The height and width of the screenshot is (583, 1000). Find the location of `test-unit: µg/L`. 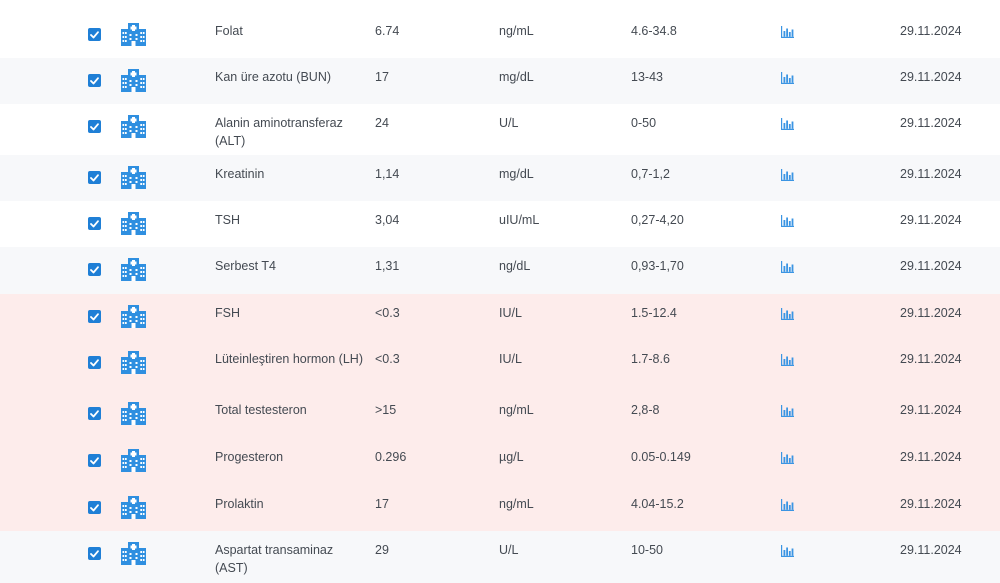

test-unit: µg/L is located at coordinates (511, 457).